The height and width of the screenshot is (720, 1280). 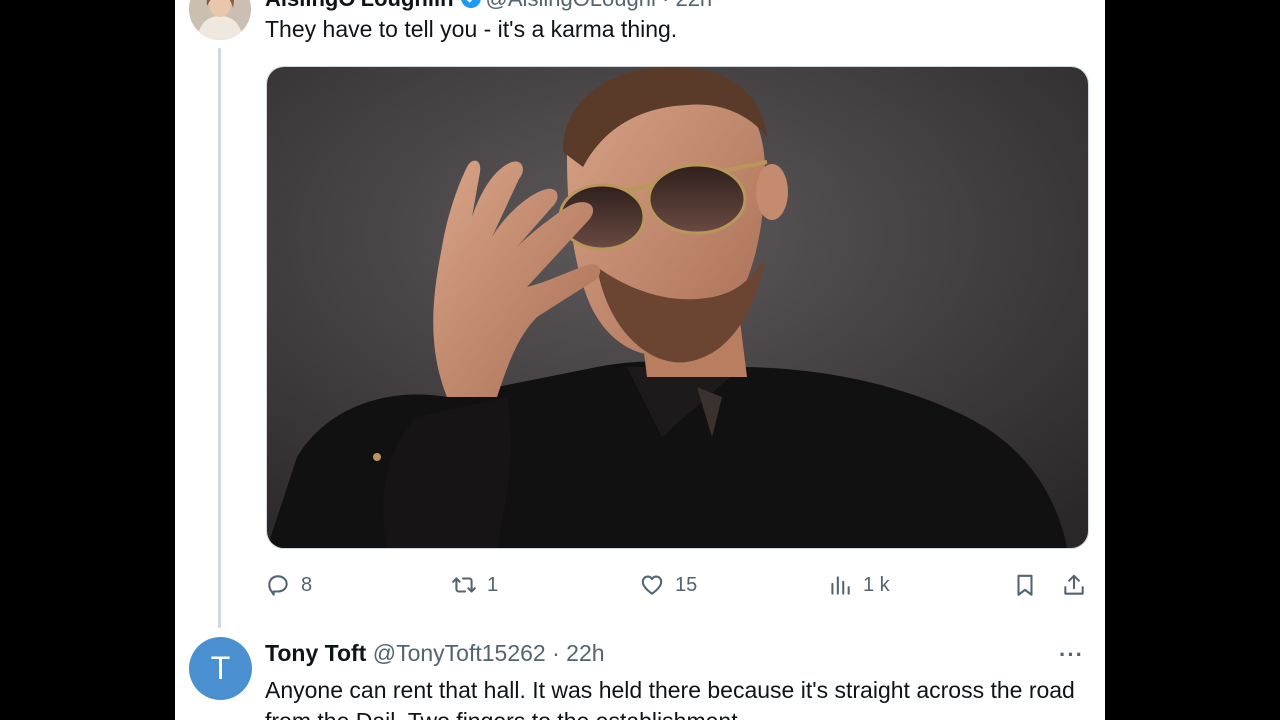 I want to click on tweet-action-bar: 8 1 15 1 k, so click(x=676, y=585).